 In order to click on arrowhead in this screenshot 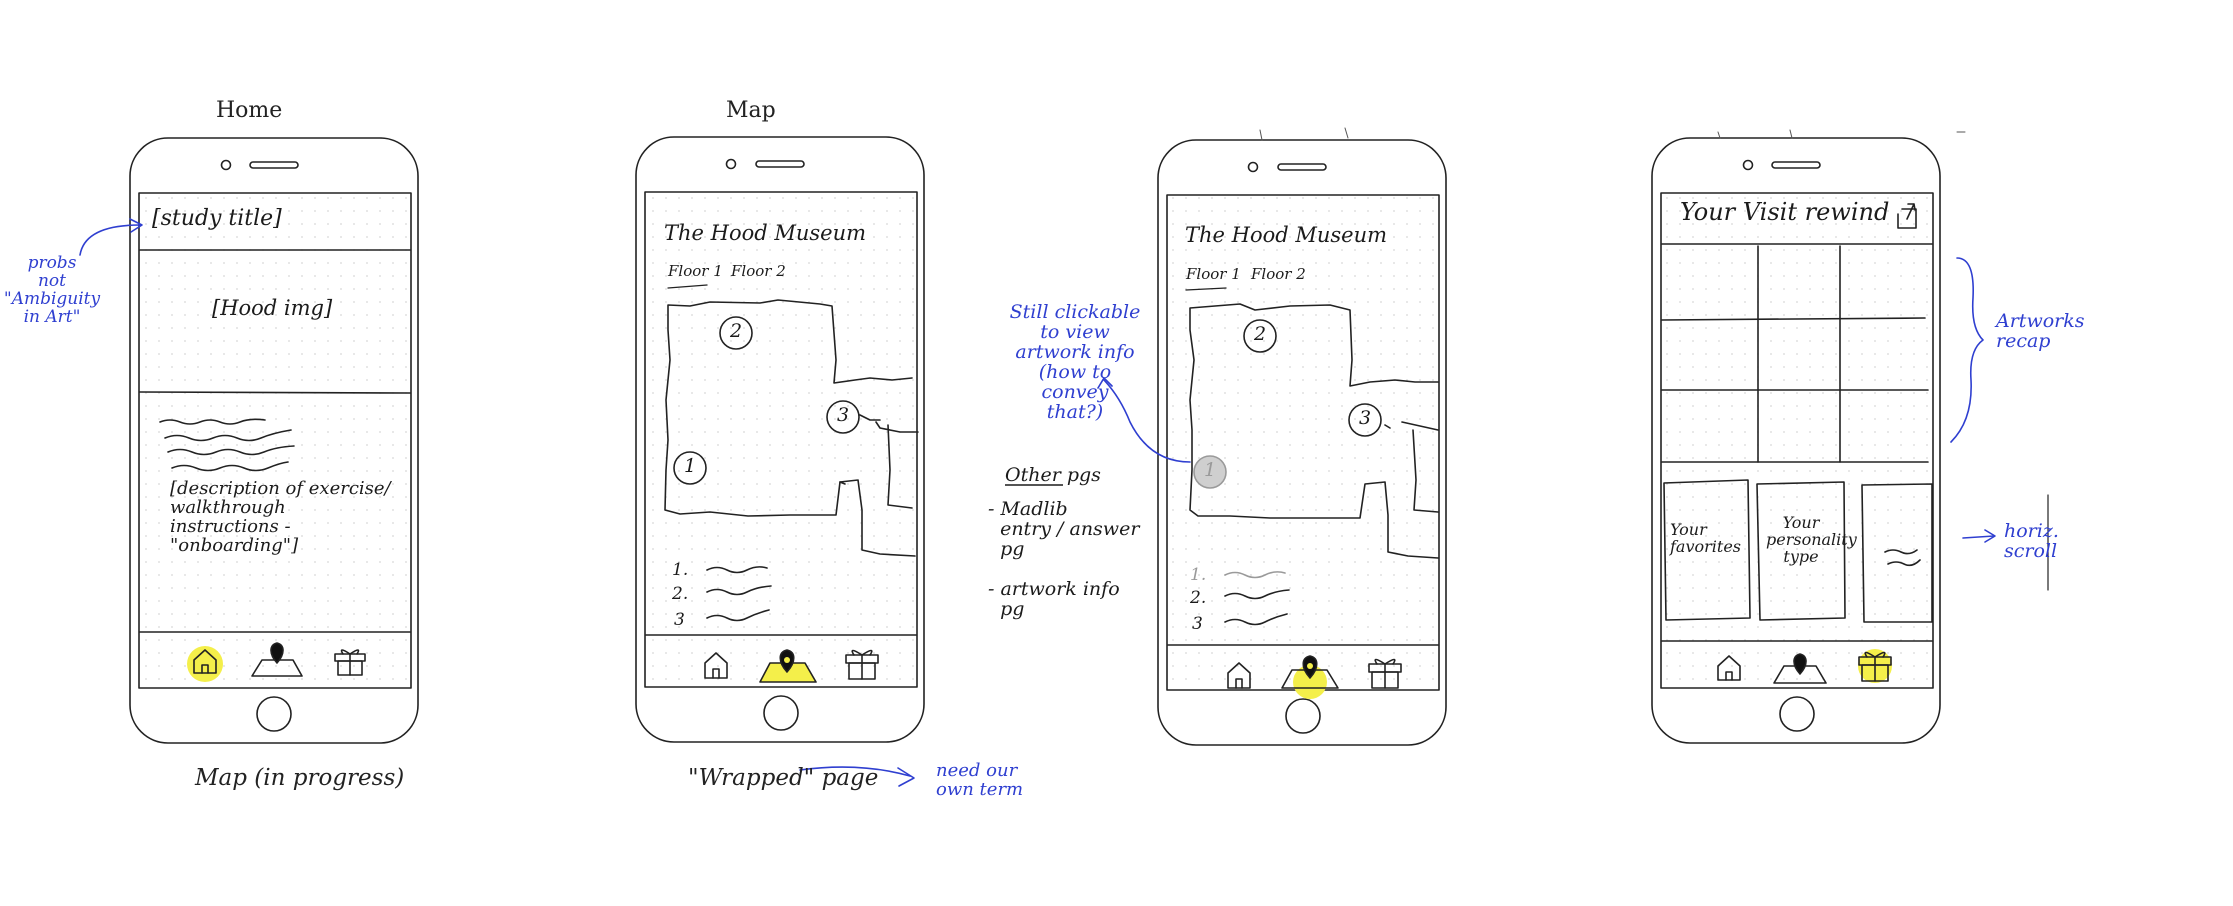, I will do `click(906, 777)`.